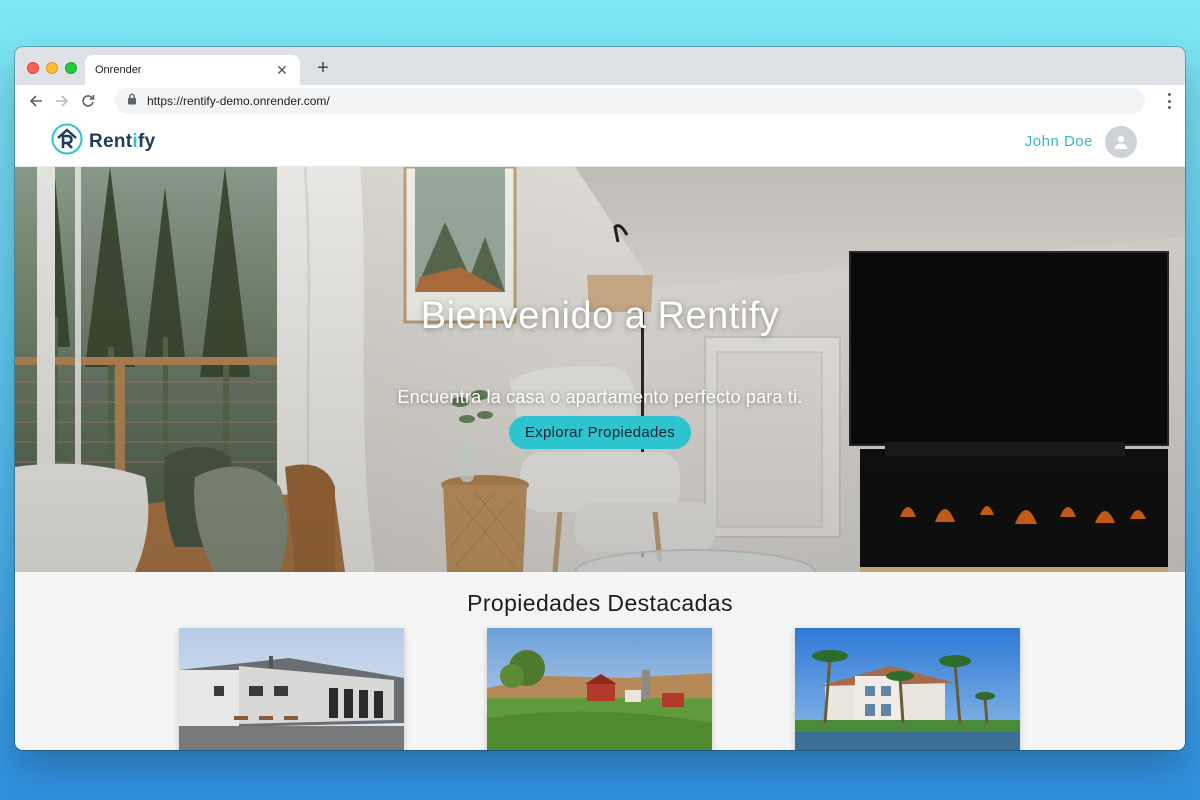 This screenshot has width=1200, height=800. I want to click on user-name: John Doe, so click(1059, 141).